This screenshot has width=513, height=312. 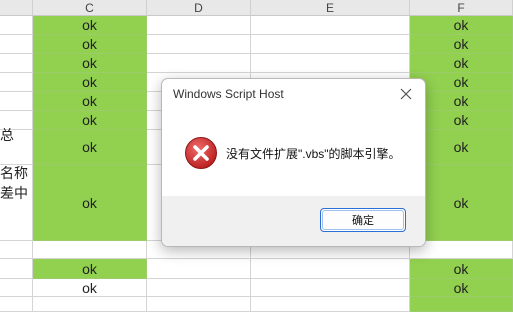 I want to click on cell-text-fragment: 总, so click(x=7, y=135).